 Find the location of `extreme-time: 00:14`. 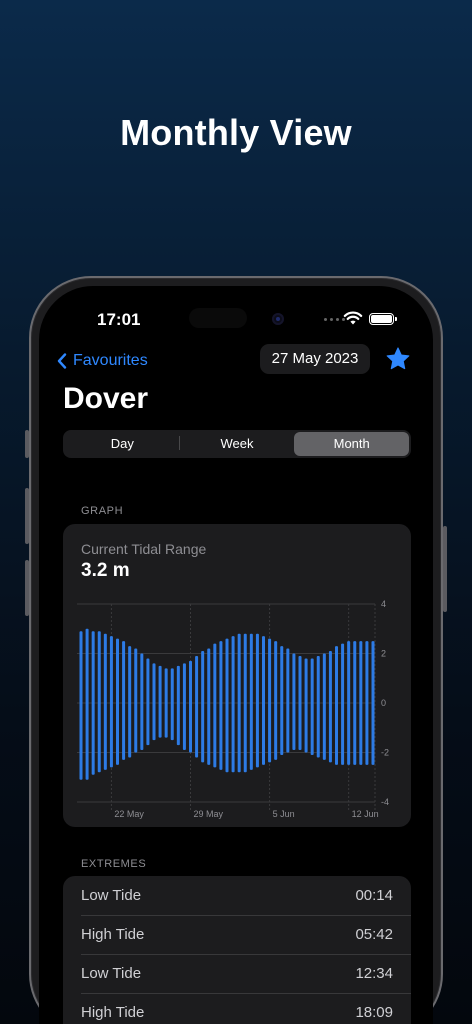

extreme-time: 00:14 is located at coordinates (374, 895).